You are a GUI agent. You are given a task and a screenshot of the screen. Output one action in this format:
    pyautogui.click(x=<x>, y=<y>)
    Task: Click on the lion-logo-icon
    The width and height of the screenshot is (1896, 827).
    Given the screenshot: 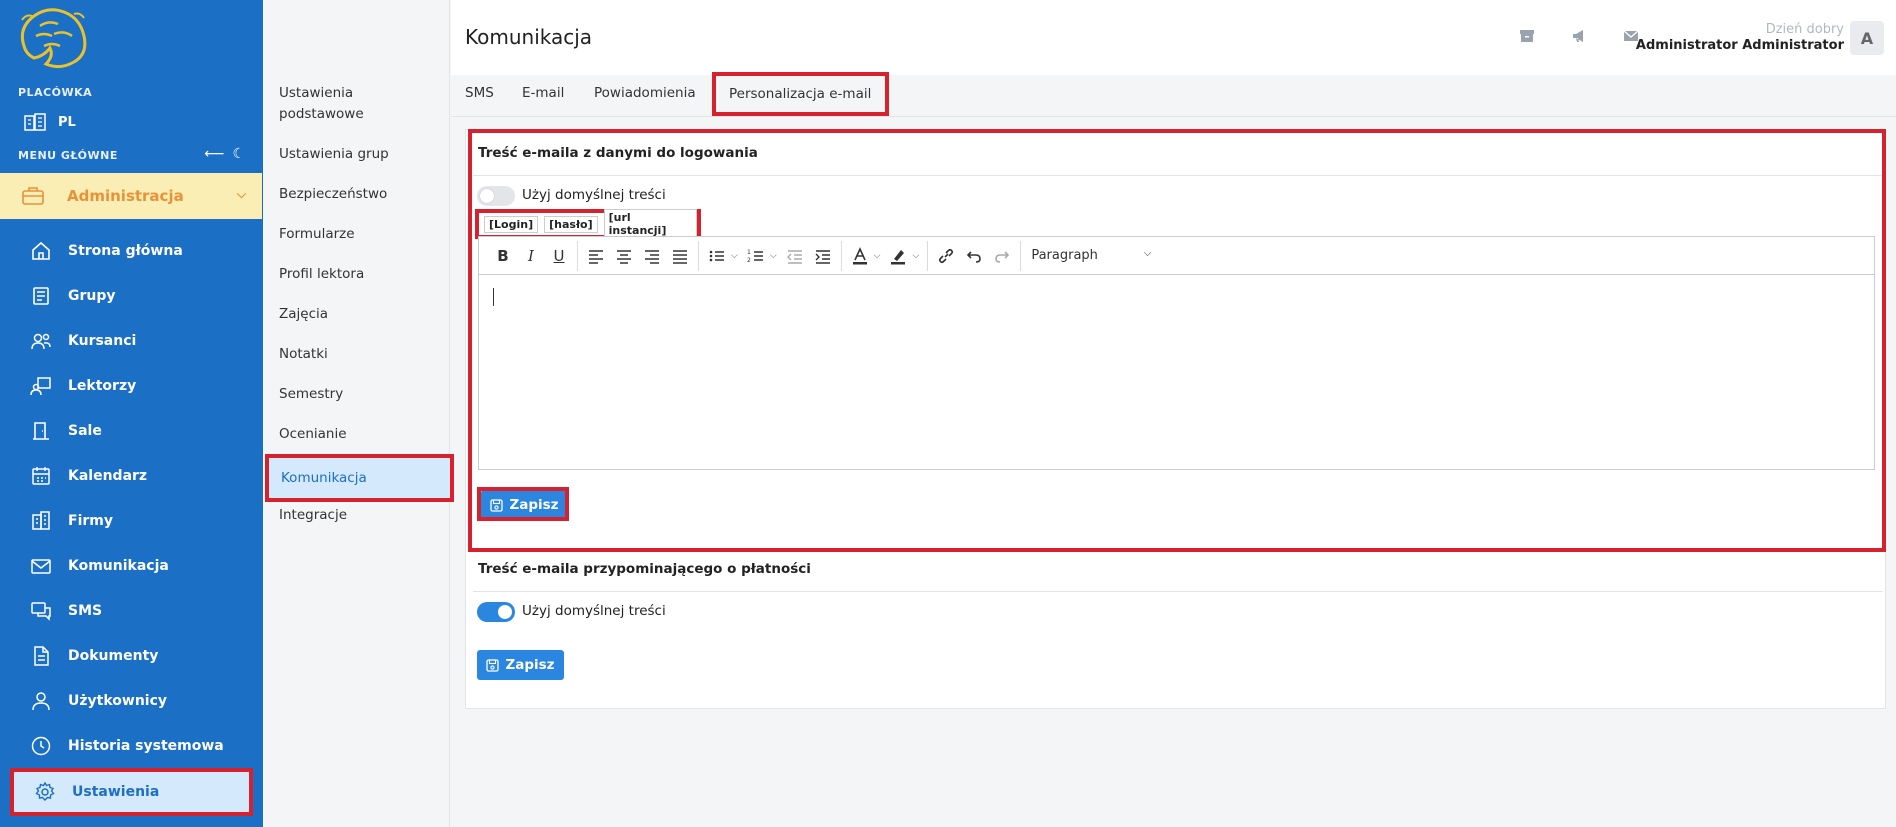 What is the action you would take?
    pyautogui.click(x=53, y=38)
    